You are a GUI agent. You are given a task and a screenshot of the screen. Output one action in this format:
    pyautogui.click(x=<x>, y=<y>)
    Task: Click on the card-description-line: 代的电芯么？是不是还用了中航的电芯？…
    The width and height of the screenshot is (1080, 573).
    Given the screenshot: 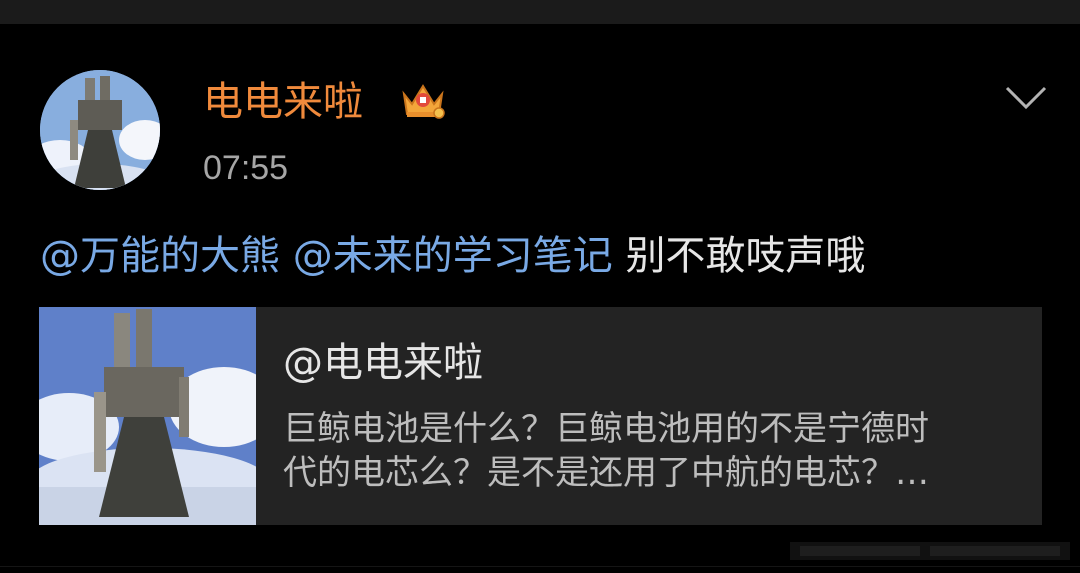 What is the action you would take?
    pyautogui.click(x=606, y=473)
    